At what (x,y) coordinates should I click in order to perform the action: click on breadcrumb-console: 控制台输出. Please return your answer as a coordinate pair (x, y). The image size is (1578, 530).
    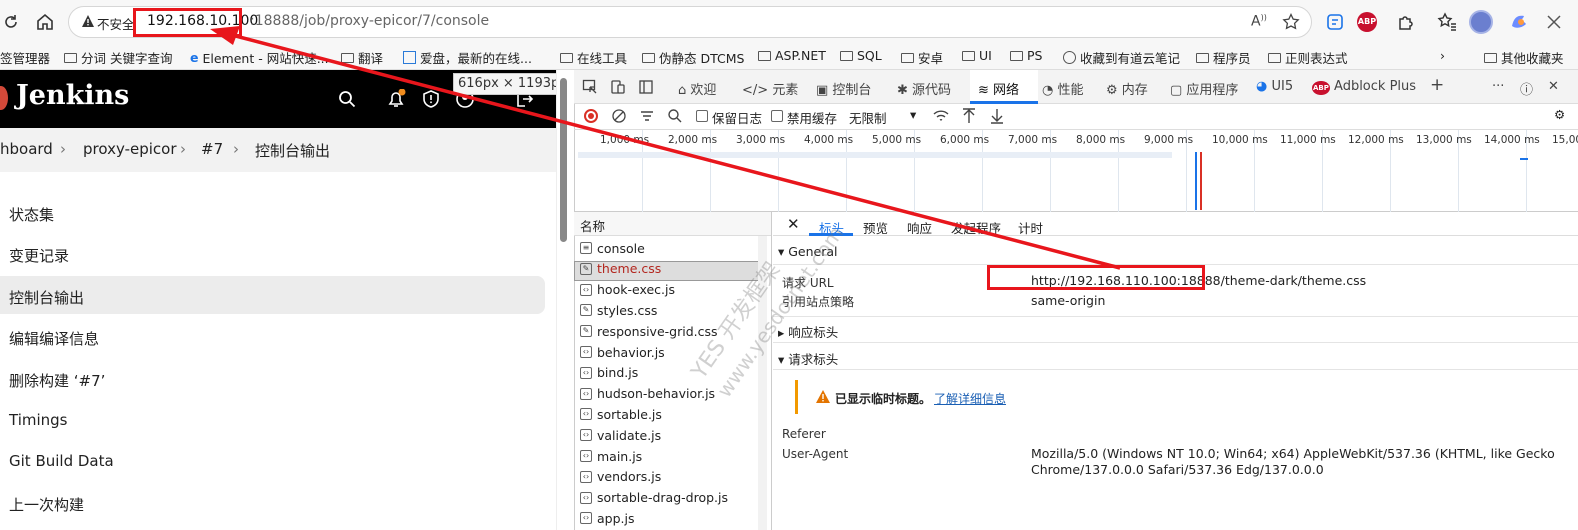
    Looking at the image, I should click on (292, 150).